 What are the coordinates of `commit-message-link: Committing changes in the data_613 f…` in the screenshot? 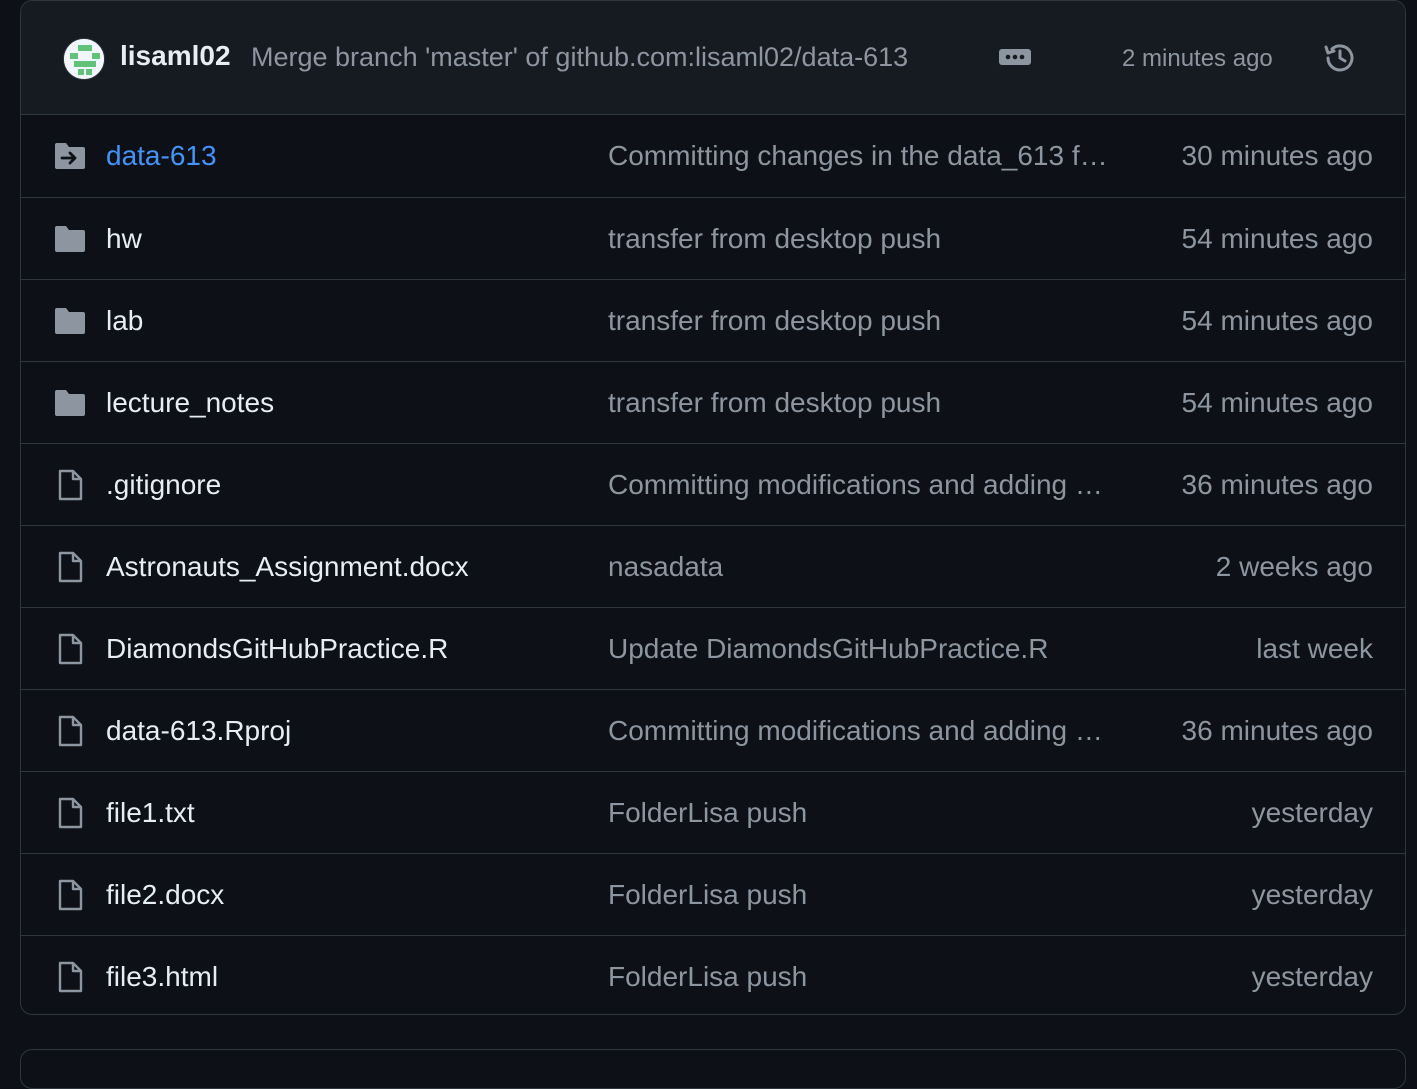 It's located at (858, 156).